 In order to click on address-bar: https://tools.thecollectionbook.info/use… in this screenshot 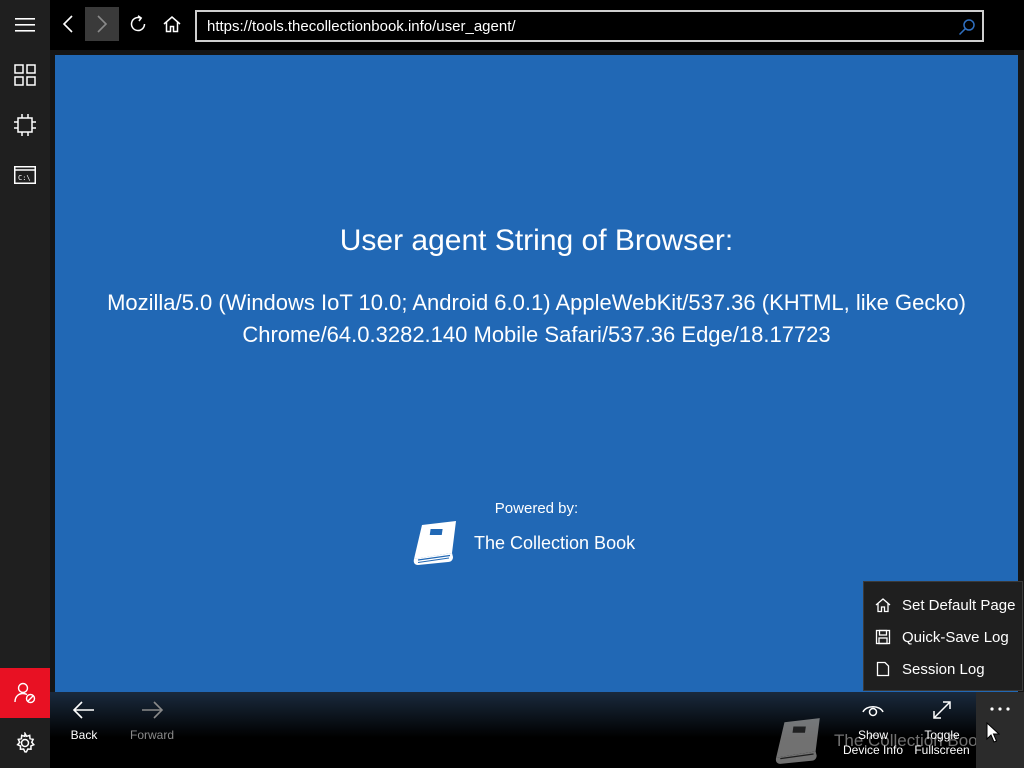, I will do `click(589, 26)`.